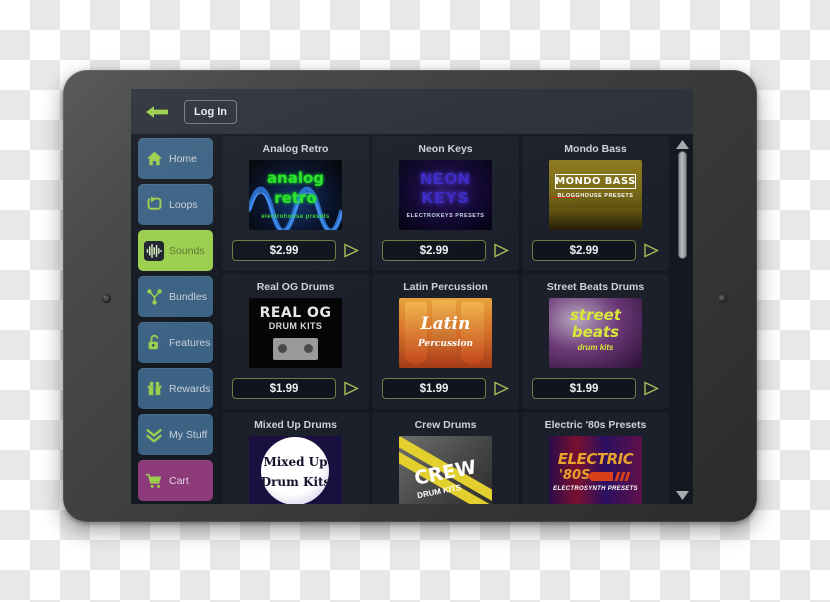 Image resolution: width=830 pixels, height=602 pixels. Describe the element at coordinates (154, 250) in the screenshot. I see `waveform-icon` at that location.